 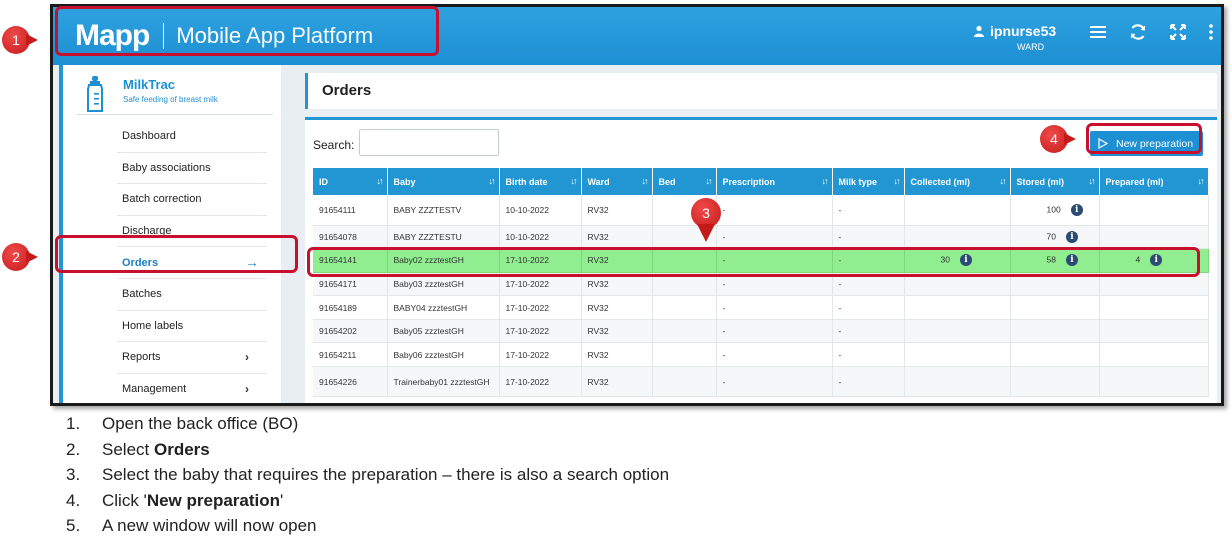 I want to click on column-header-milk-type: Milk type ↓↑, so click(x=868, y=181).